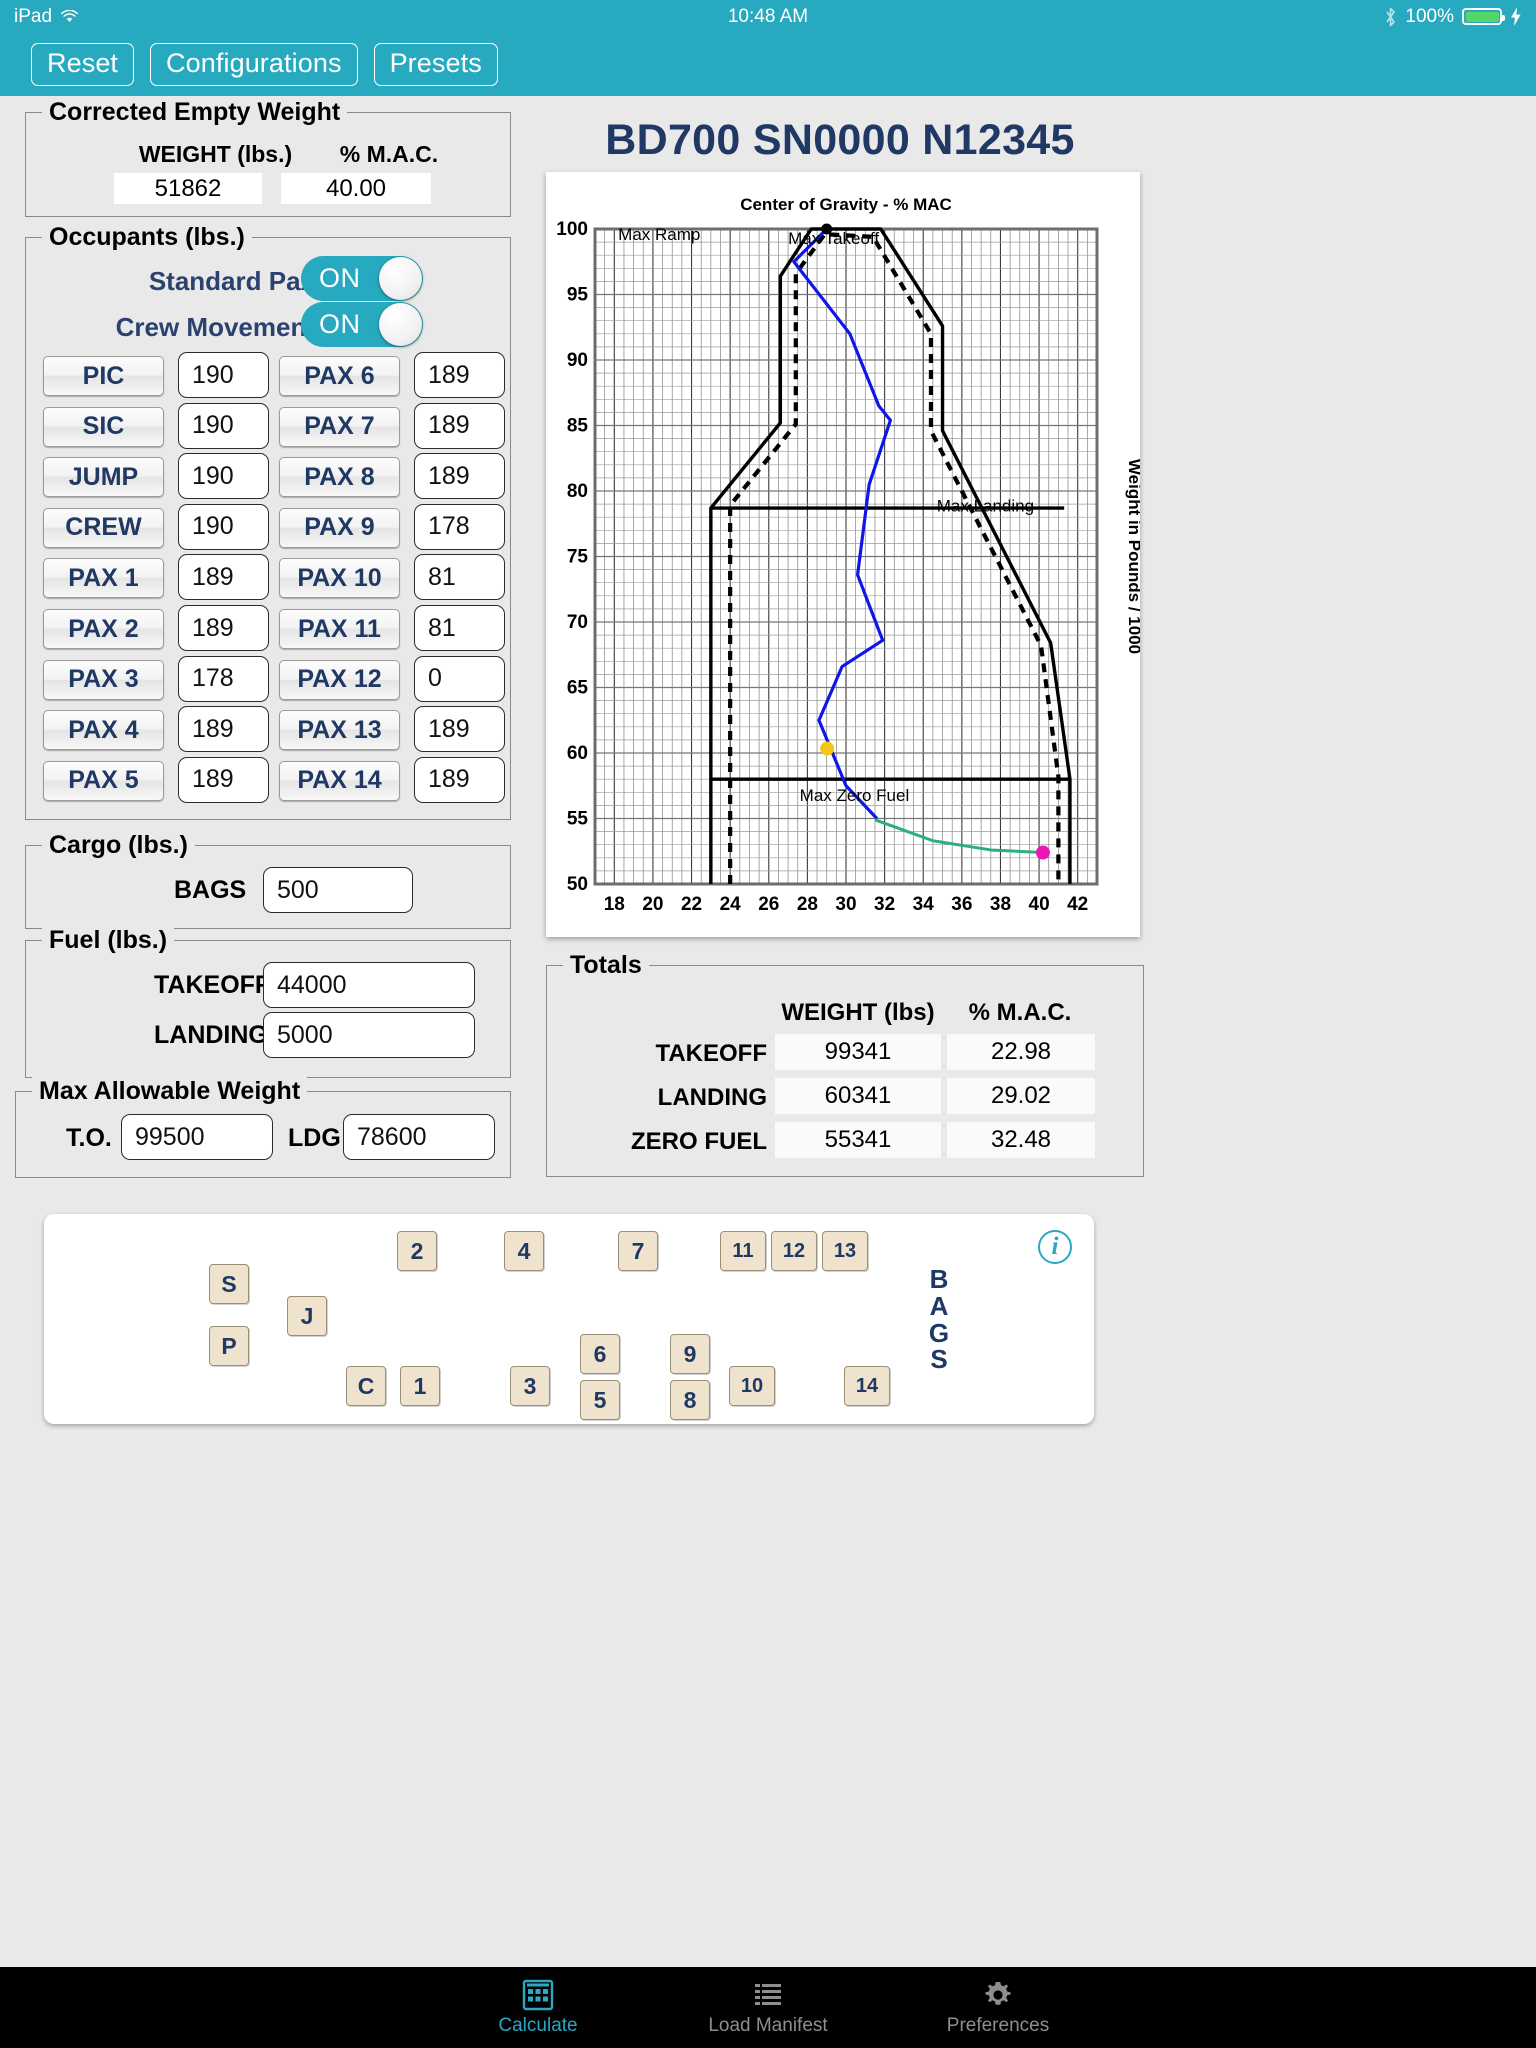 The height and width of the screenshot is (2048, 1536). I want to click on occupant-button-pax-13: PAX 13, so click(339, 730).